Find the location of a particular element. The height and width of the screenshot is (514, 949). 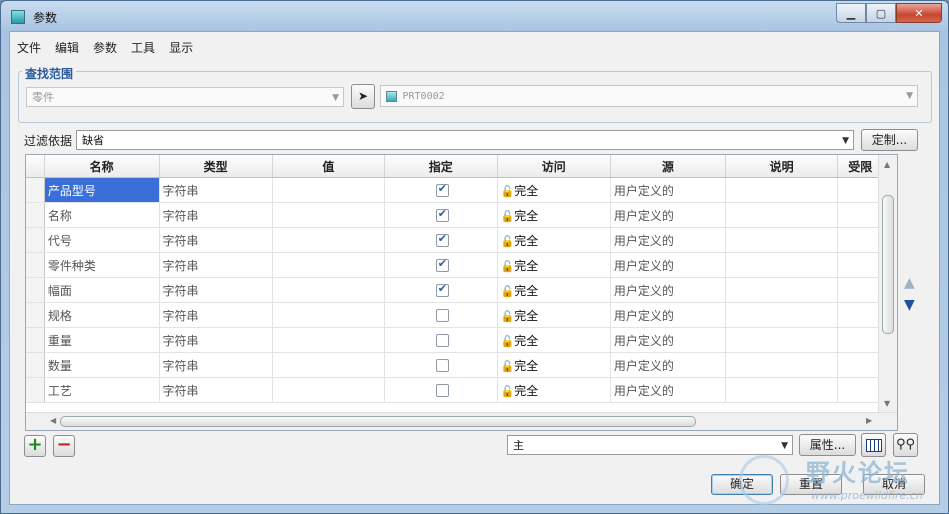

select-pointer-button: ➤ is located at coordinates (363, 96).